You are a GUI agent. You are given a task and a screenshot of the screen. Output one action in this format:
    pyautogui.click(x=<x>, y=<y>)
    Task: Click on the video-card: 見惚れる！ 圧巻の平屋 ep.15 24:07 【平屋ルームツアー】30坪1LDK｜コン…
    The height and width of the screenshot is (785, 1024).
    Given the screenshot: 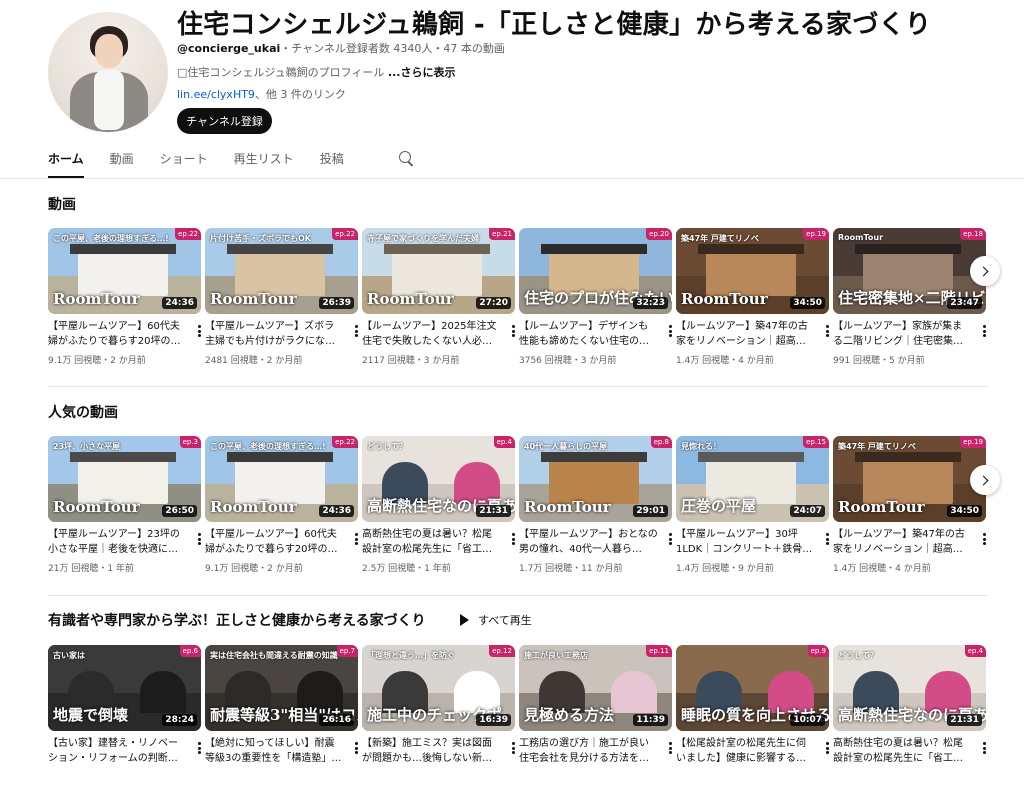 What is the action you would take?
    pyautogui.click(x=752, y=505)
    